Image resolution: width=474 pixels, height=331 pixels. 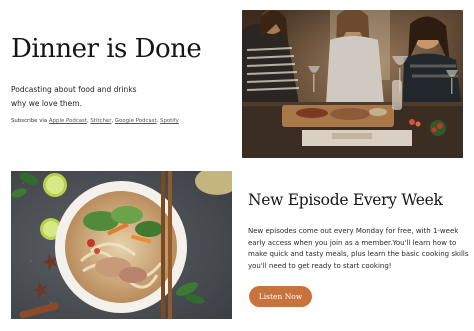 What do you see at coordinates (100, 121) in the screenshot?
I see `stitcher-link: Stitcher` at bounding box center [100, 121].